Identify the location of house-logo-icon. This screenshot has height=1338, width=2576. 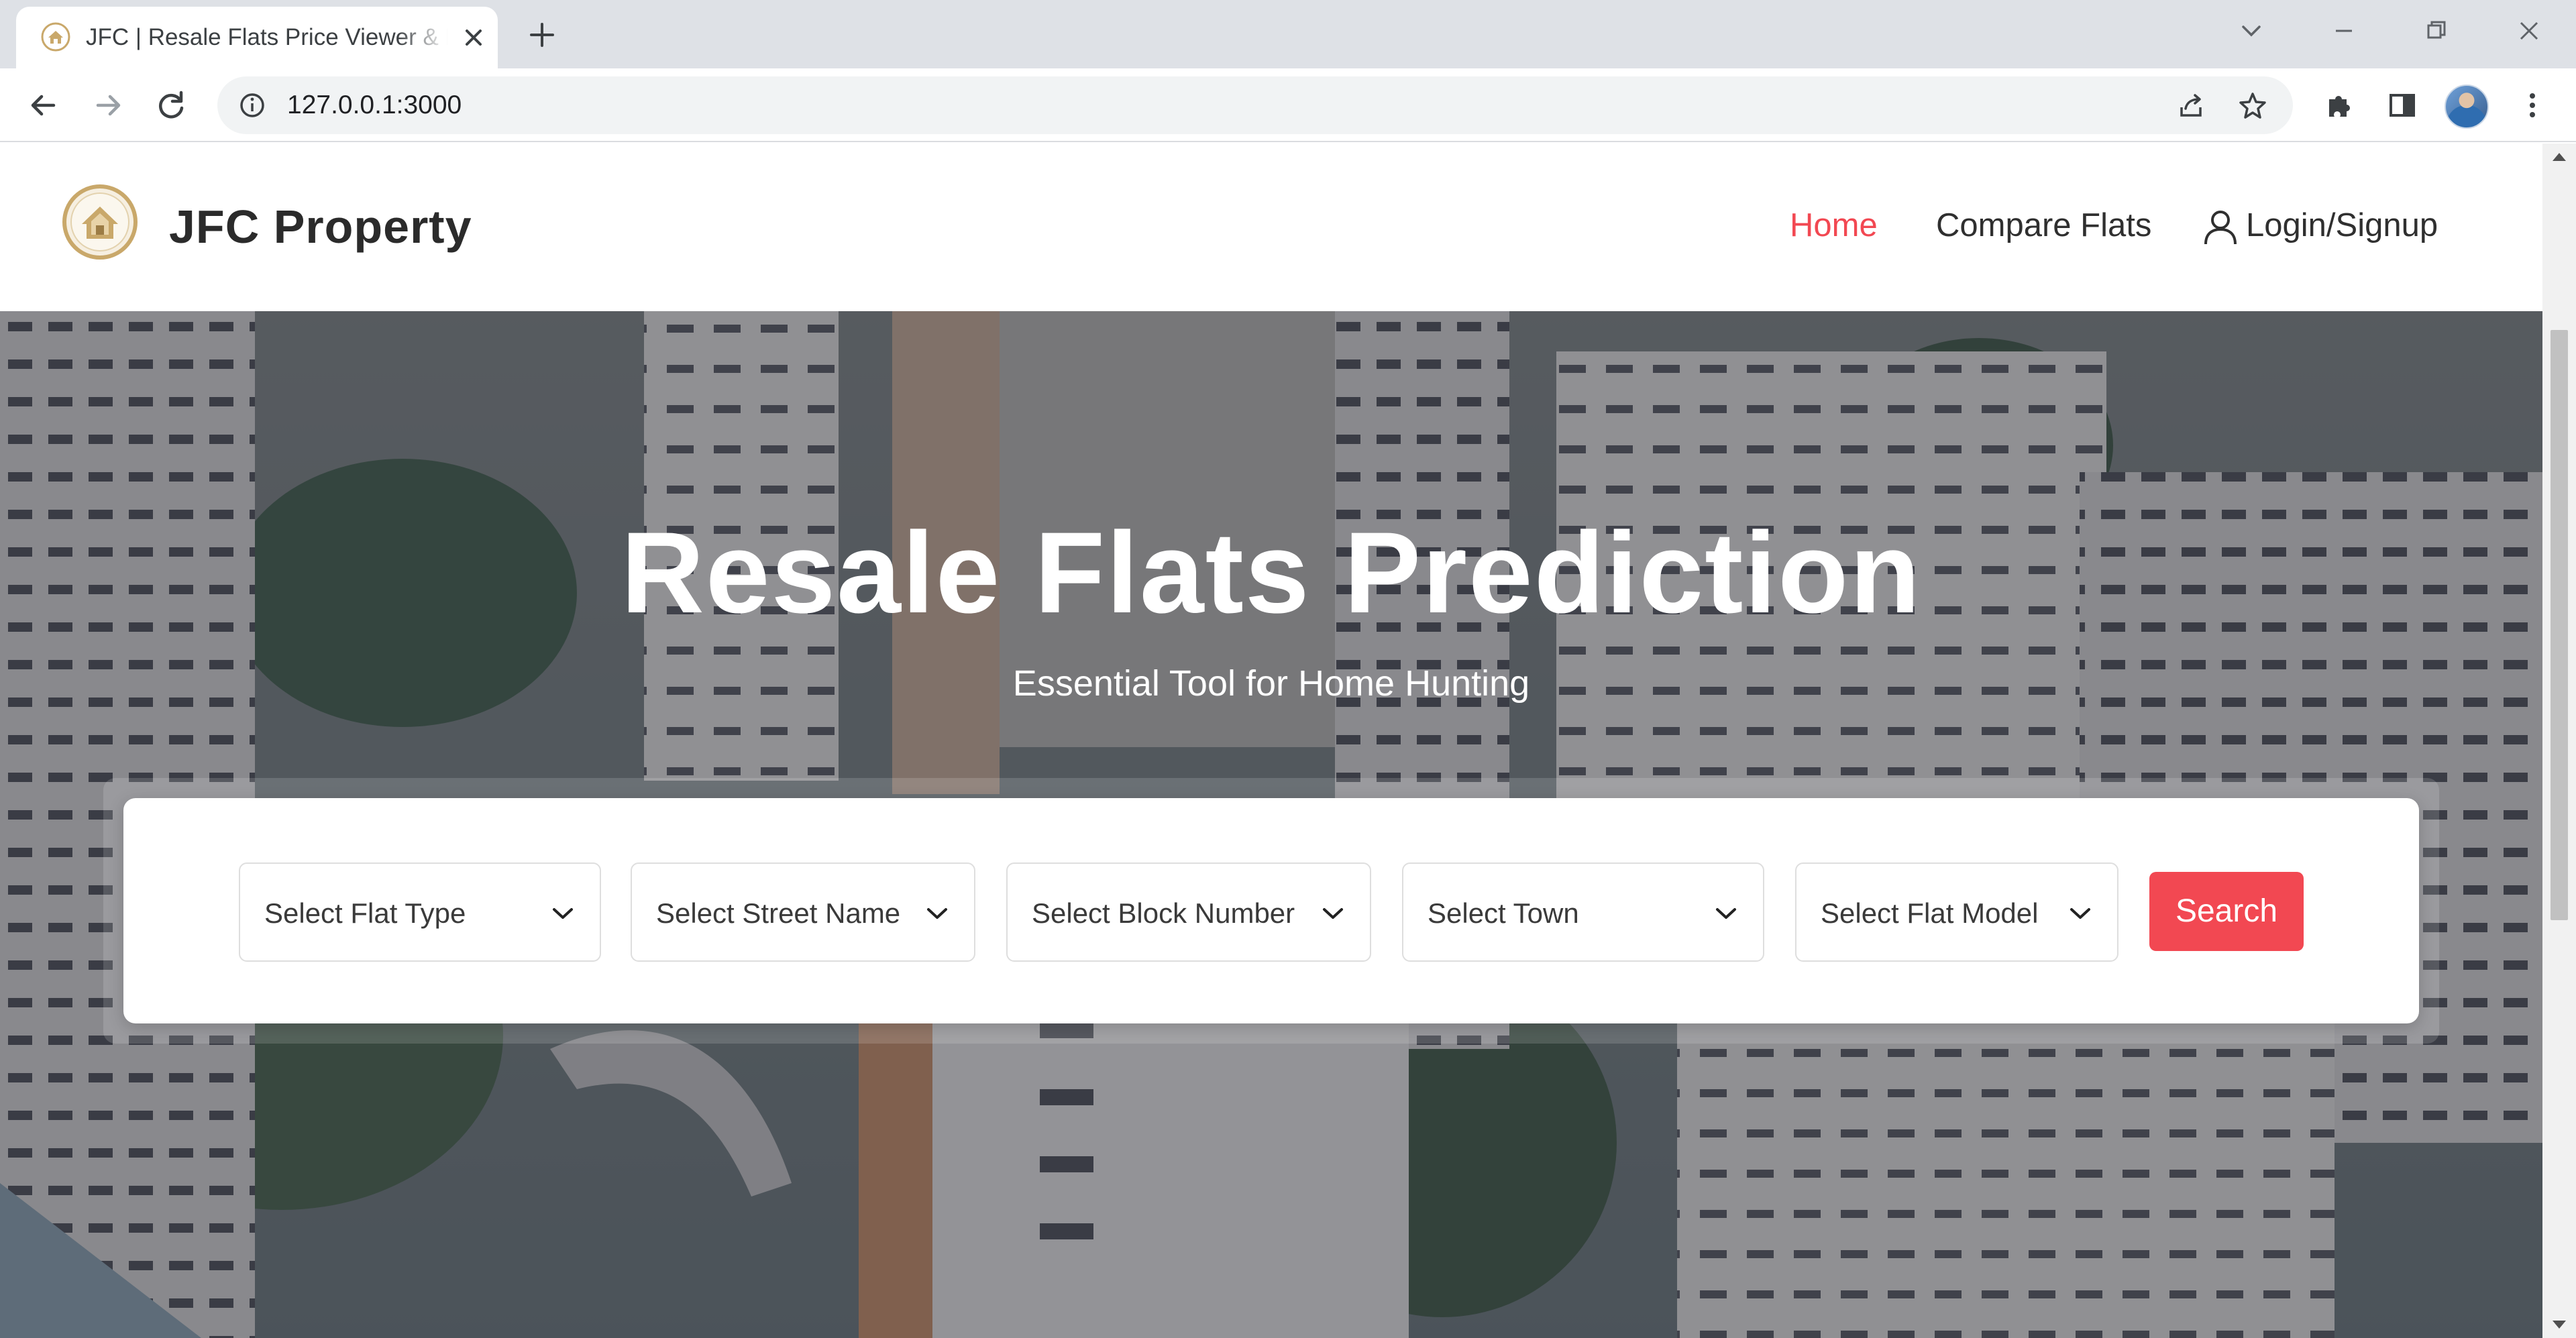
(100, 222).